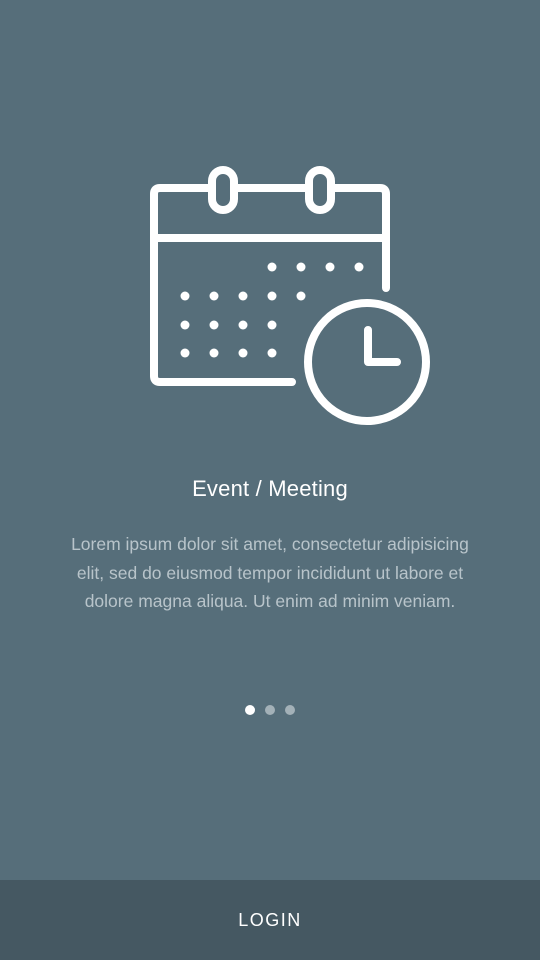 The height and width of the screenshot is (960, 540). I want to click on onboarding-title: Event / Meeting, so click(270, 488).